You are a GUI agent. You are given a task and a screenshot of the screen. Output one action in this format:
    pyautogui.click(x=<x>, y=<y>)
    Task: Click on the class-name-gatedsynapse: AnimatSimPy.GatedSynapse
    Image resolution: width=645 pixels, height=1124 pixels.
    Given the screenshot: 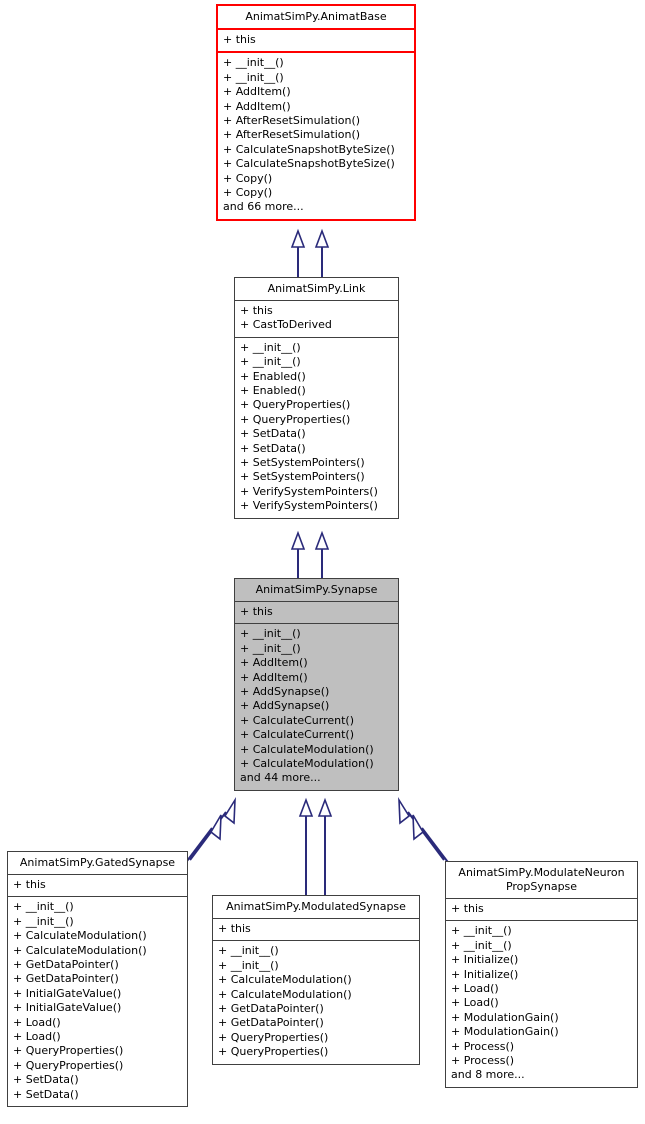 What is the action you would take?
    pyautogui.click(x=97, y=862)
    